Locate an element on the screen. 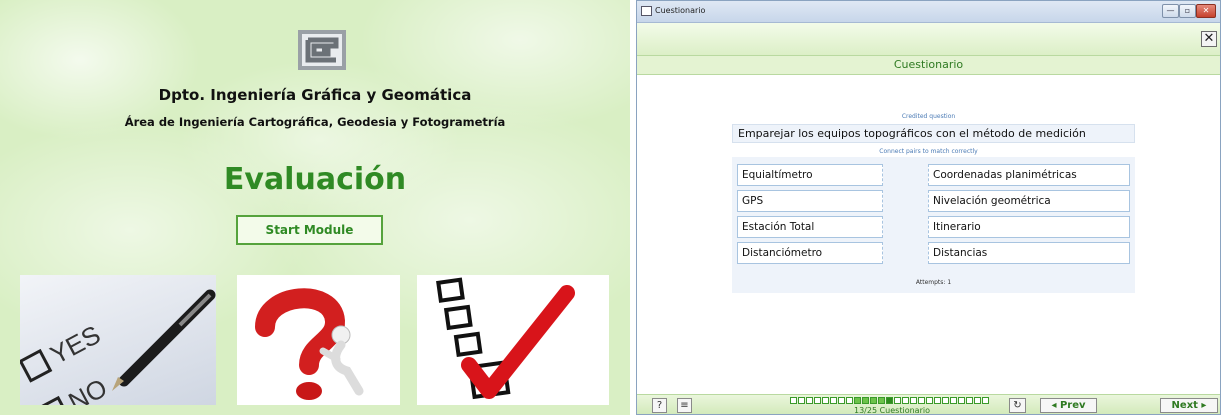  app-icon is located at coordinates (646, 11).